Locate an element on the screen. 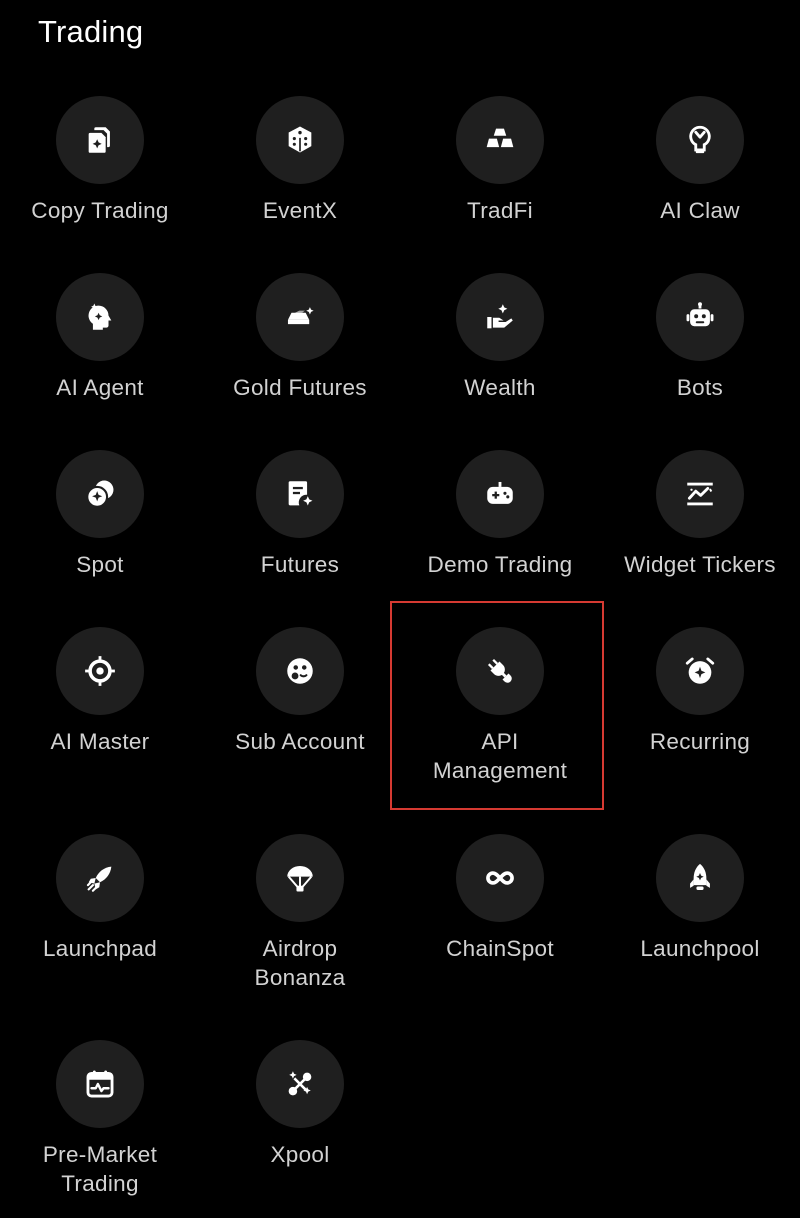 Image resolution: width=800 pixels, height=1218 pixels. tile-label: Airdrop Bonanza is located at coordinates (300, 963).